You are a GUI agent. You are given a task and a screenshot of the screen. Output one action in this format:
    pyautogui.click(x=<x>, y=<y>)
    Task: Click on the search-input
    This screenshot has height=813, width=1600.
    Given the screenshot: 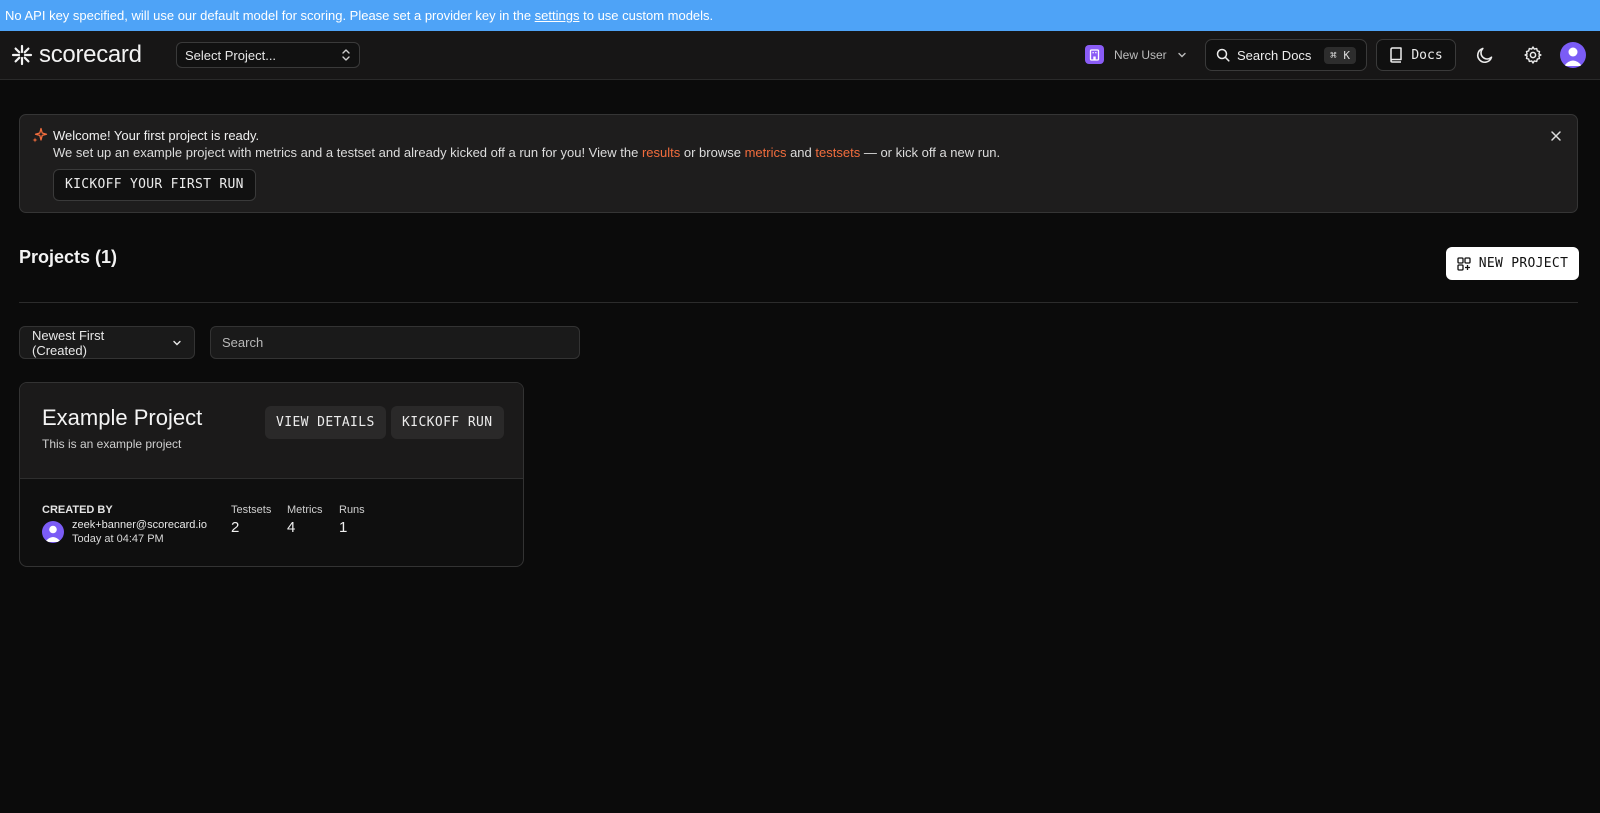 What is the action you would take?
    pyautogui.click(x=395, y=342)
    